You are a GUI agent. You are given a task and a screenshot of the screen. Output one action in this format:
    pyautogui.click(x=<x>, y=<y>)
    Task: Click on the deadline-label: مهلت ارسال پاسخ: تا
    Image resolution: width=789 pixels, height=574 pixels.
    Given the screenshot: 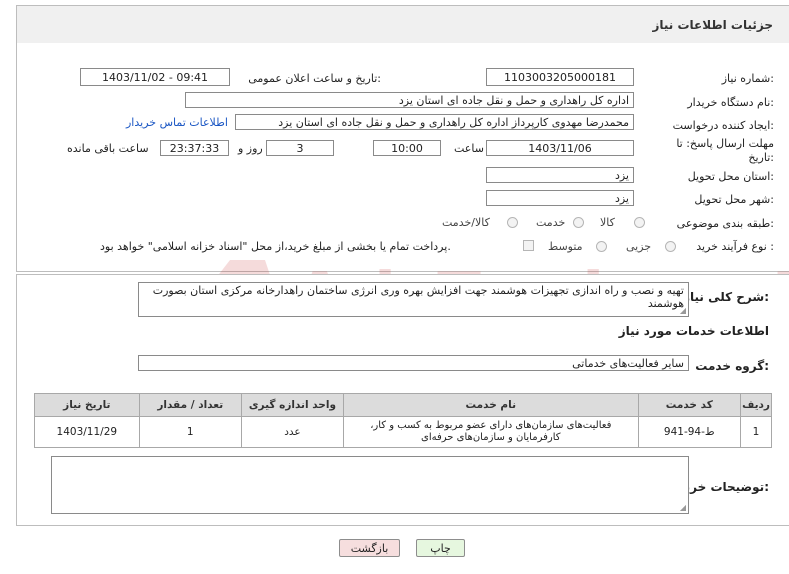 What is the action you would take?
    pyautogui.click(x=725, y=143)
    